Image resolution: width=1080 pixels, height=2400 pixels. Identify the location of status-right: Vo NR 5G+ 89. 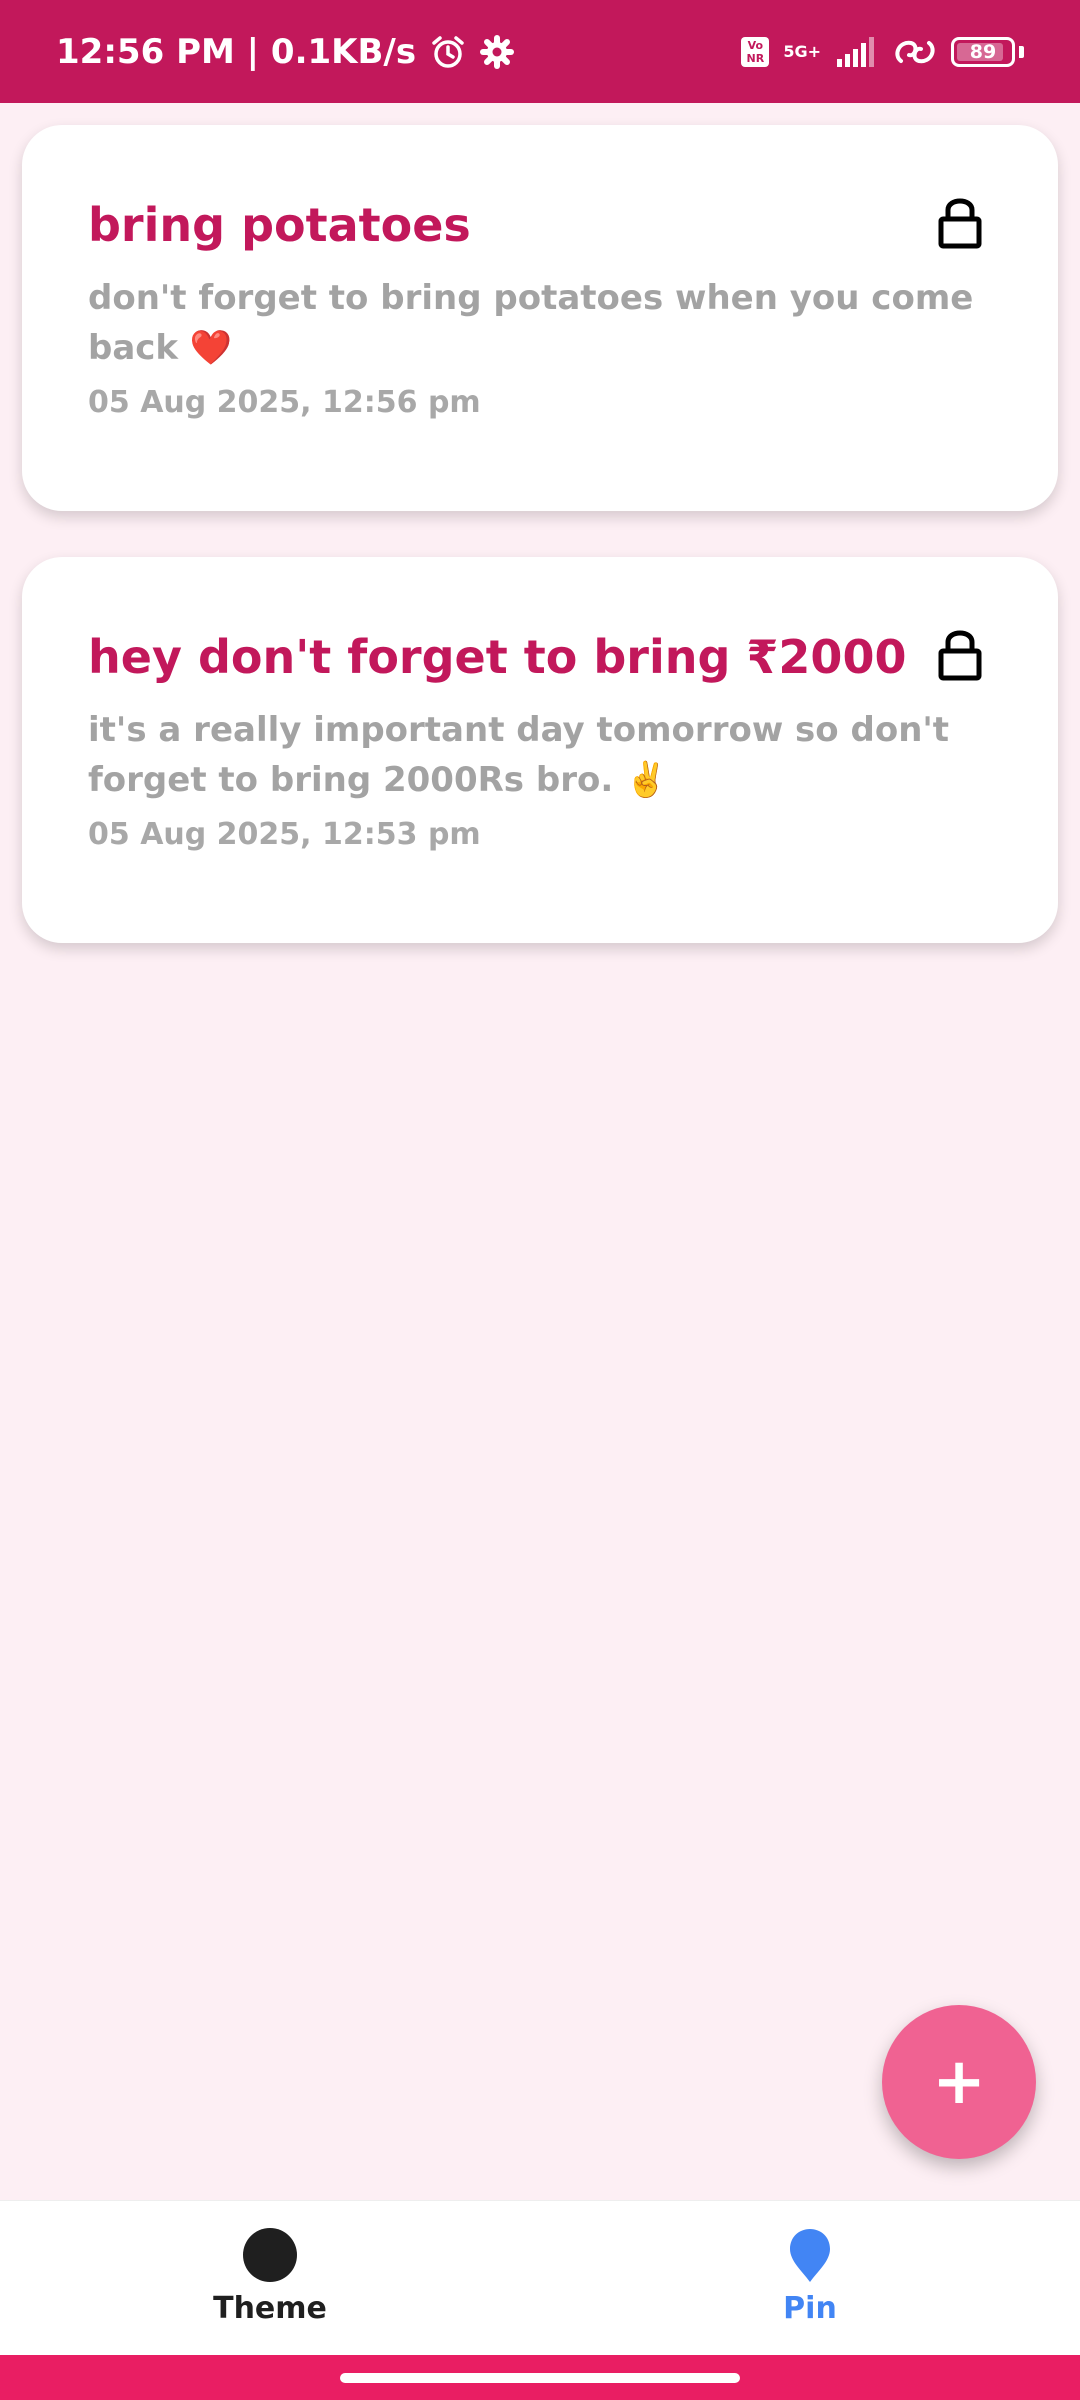
(882, 52).